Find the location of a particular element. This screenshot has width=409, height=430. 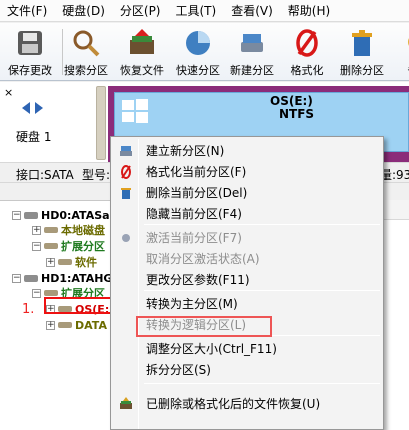

context-menu-item-label: 转换为主分区(M) is located at coordinates (192, 304).